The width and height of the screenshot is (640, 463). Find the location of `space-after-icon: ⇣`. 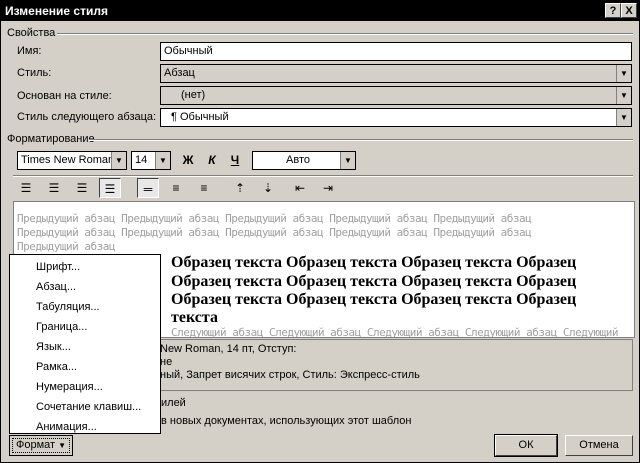

space-after-icon: ⇣ is located at coordinates (268, 188).